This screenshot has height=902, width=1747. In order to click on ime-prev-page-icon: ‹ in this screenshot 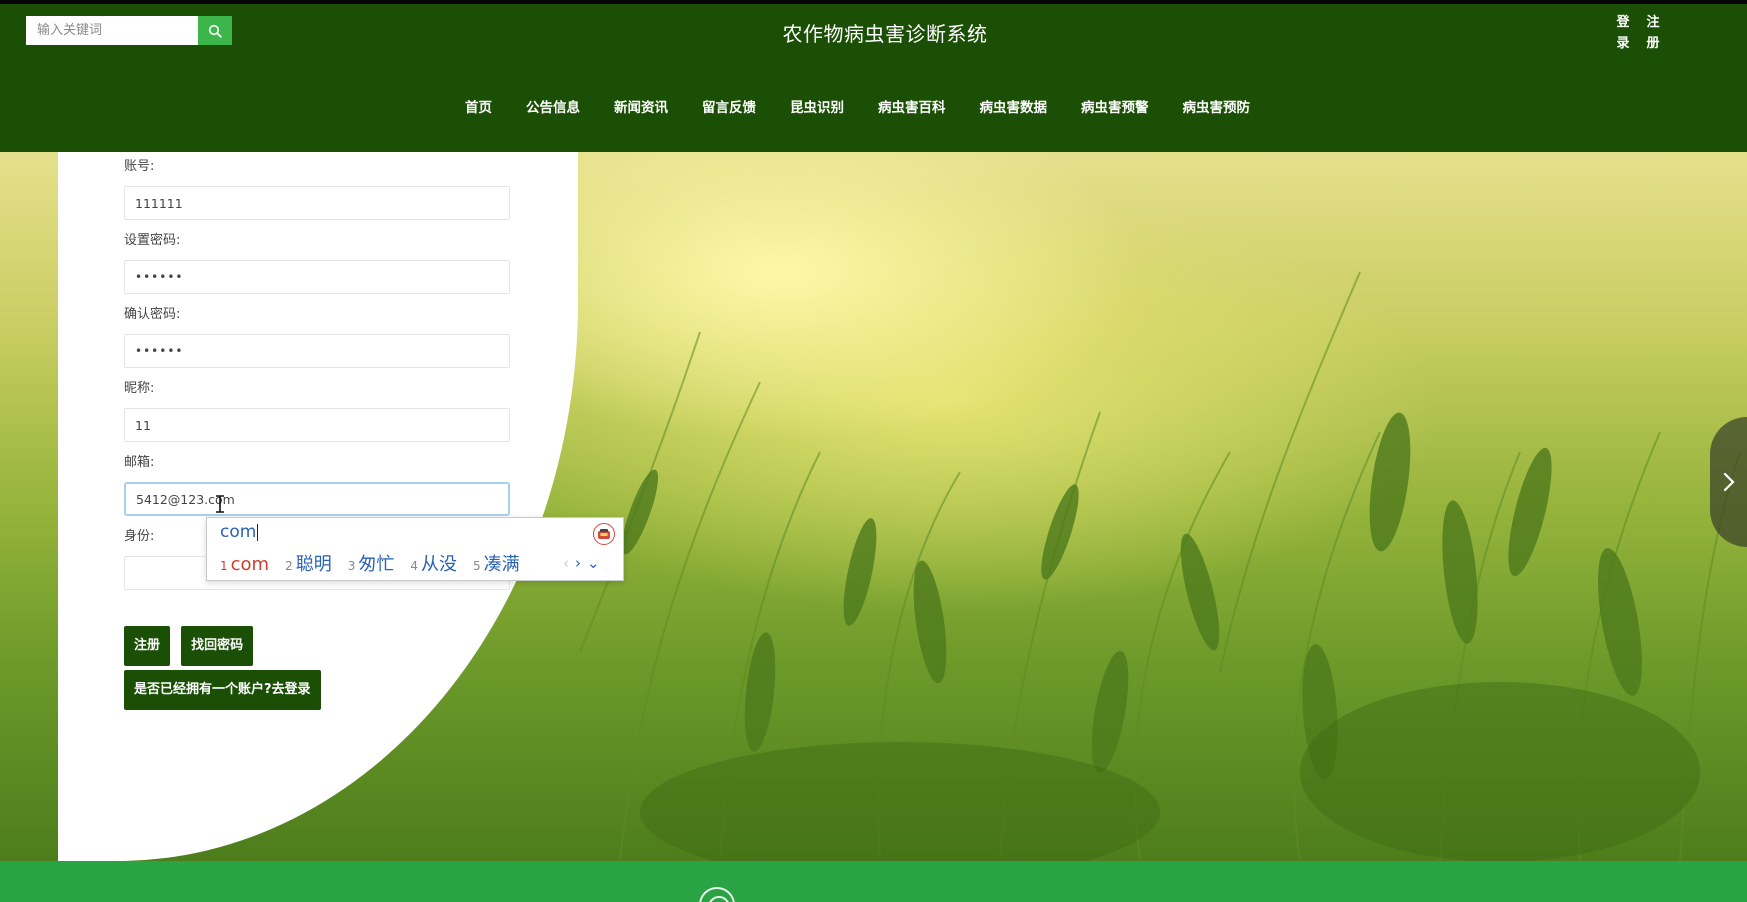, I will do `click(566, 563)`.